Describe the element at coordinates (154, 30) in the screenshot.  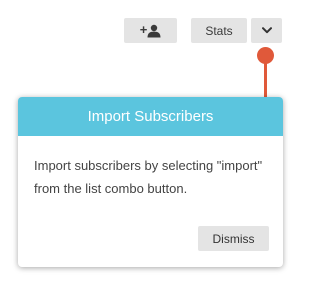
I see `add-user-icon` at that location.